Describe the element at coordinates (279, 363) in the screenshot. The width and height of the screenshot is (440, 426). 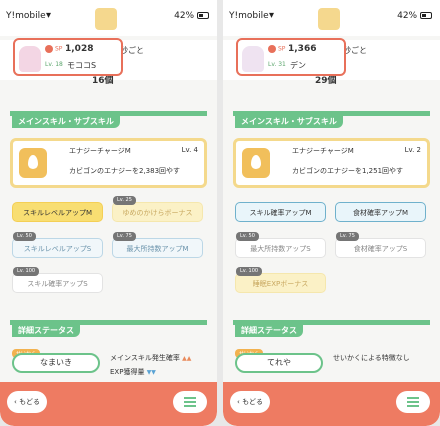
I see `nature-value: てれや` at that location.